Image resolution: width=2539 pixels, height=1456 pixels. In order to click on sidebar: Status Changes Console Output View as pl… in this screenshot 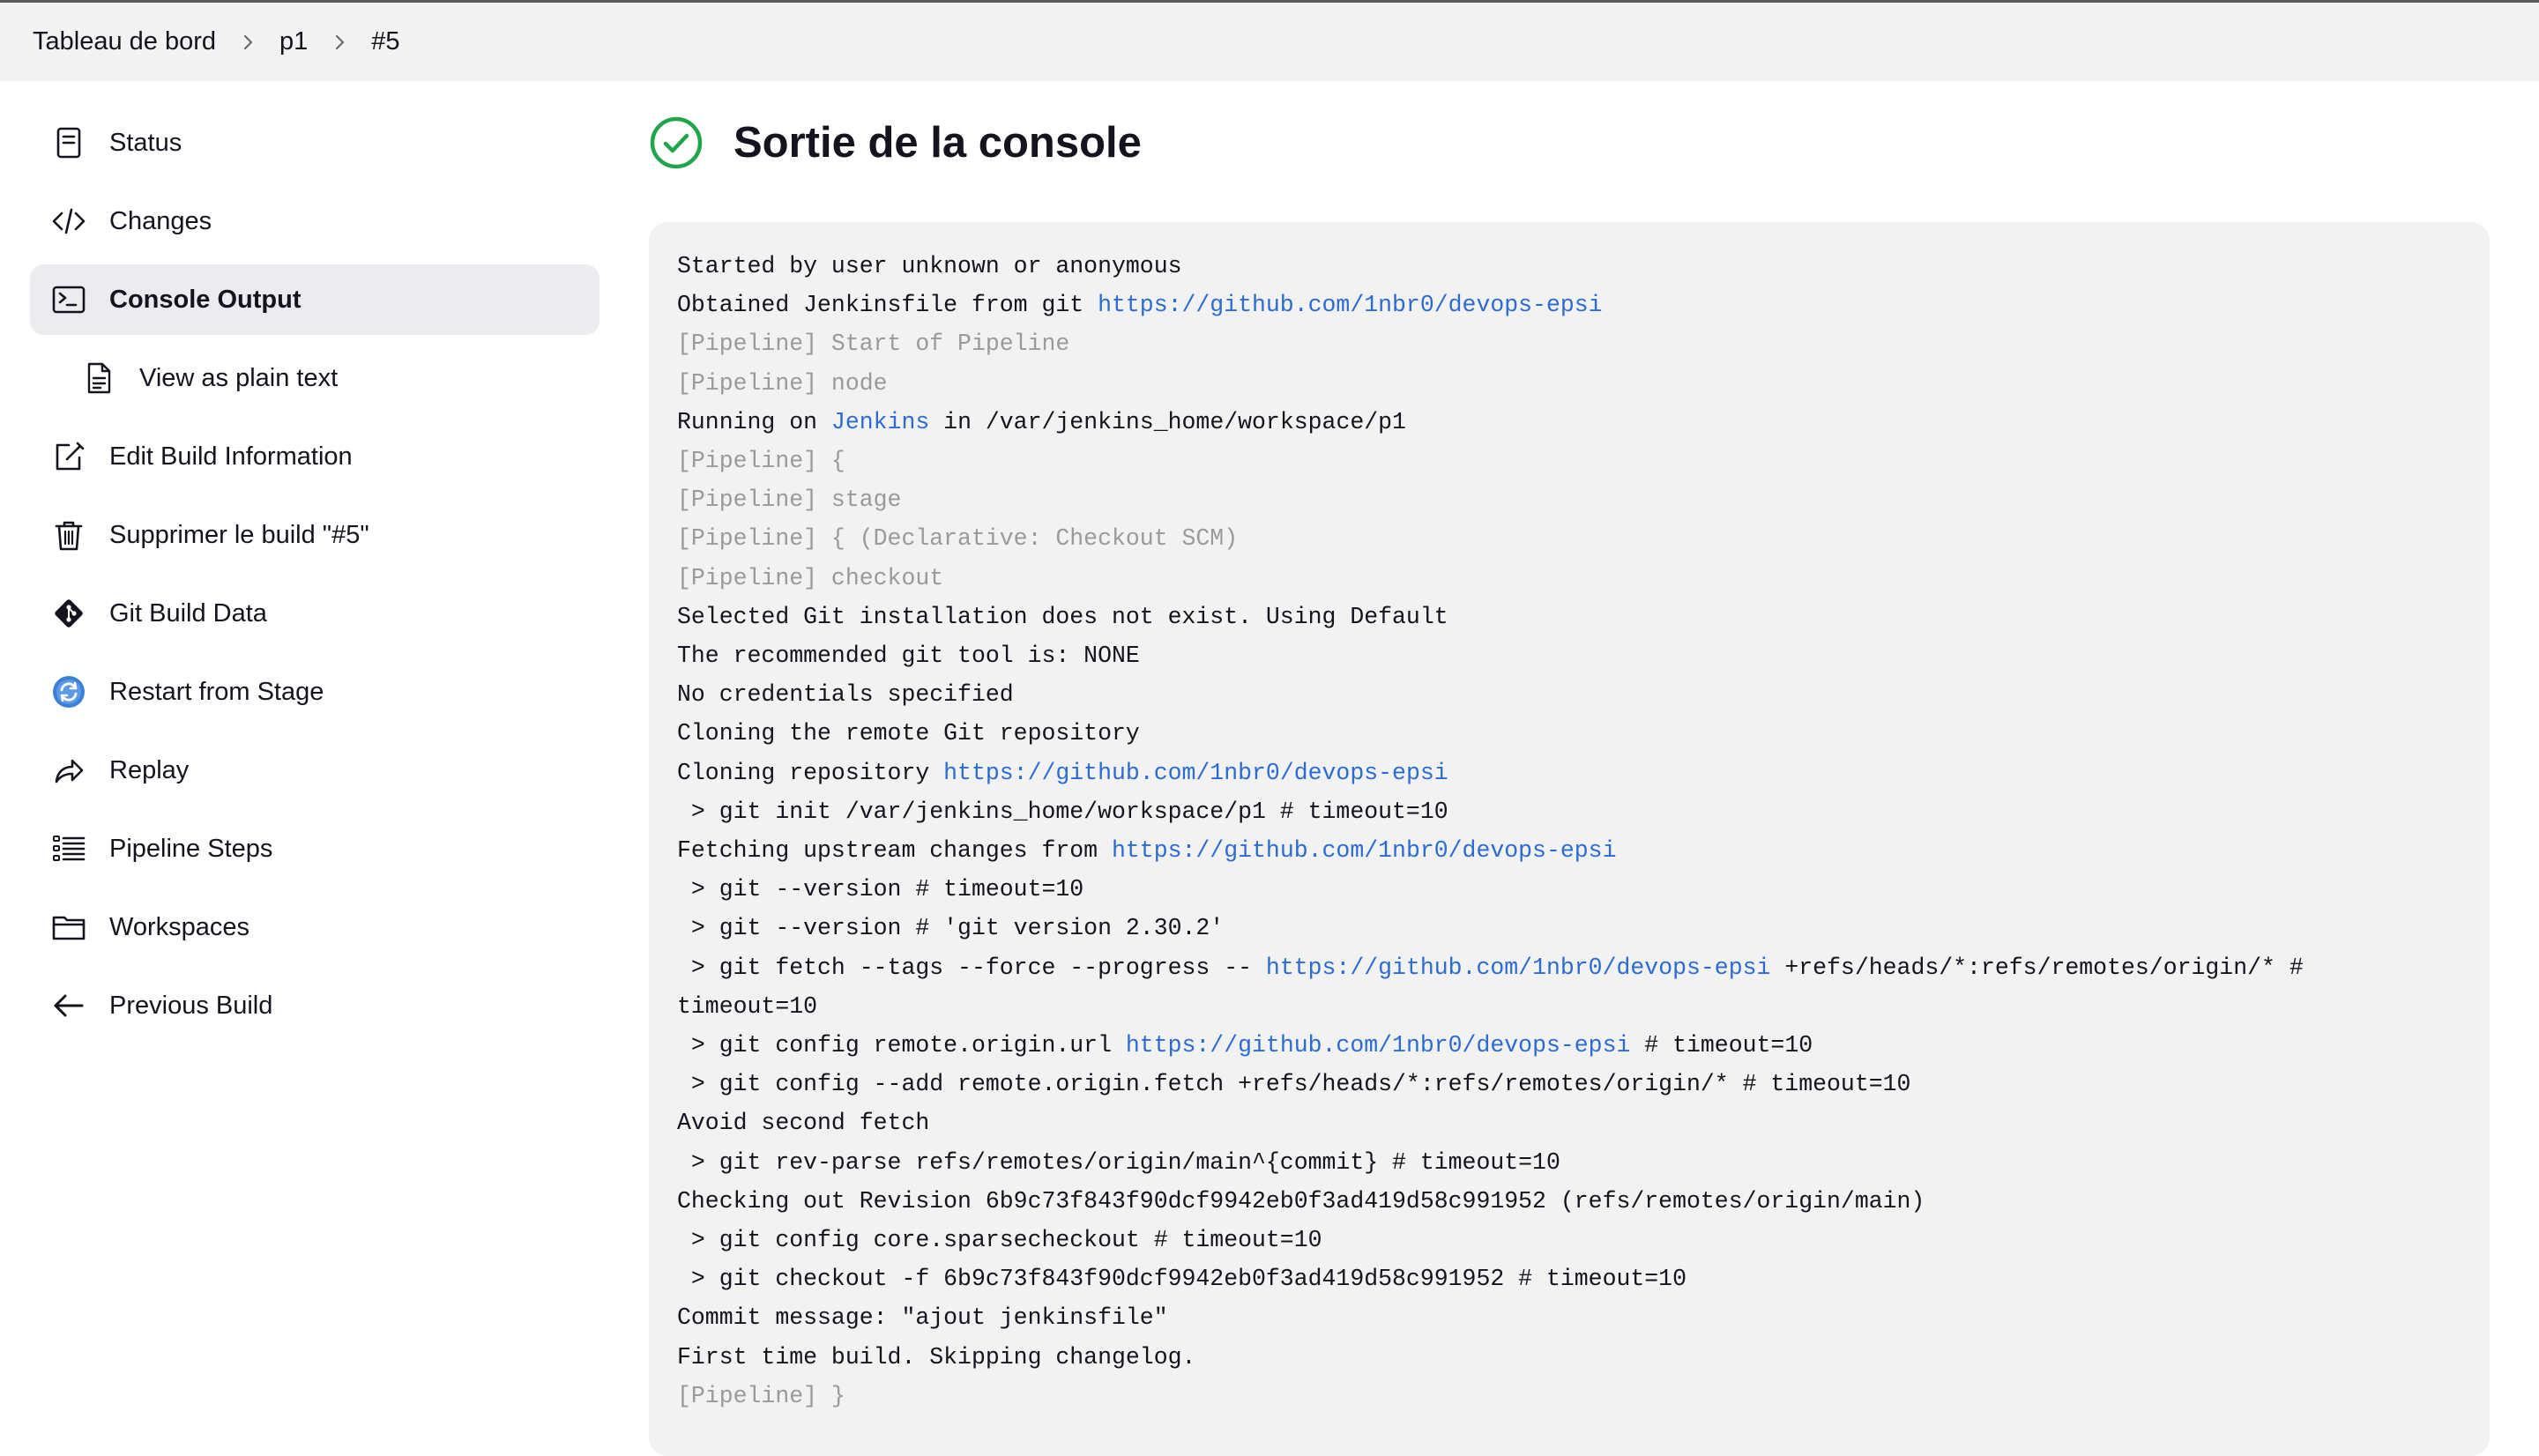, I will do `click(314, 578)`.